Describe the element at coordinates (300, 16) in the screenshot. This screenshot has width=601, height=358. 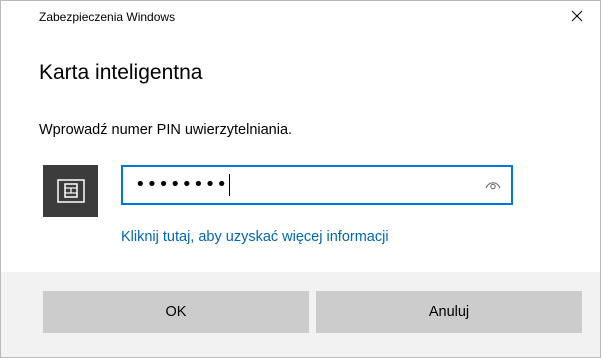
I see `title-bar: Zabezpieczenia Windows` at that location.